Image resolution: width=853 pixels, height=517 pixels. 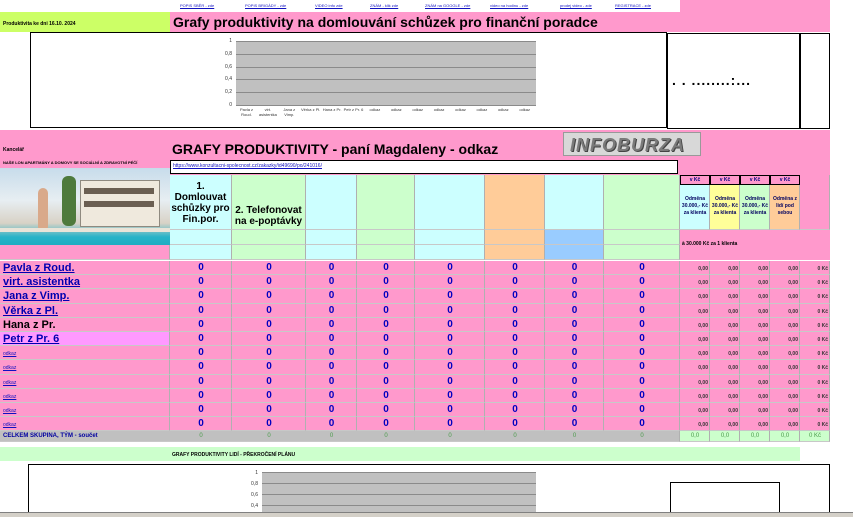 I want to click on sheet-tab-strip, so click(x=426, y=514).